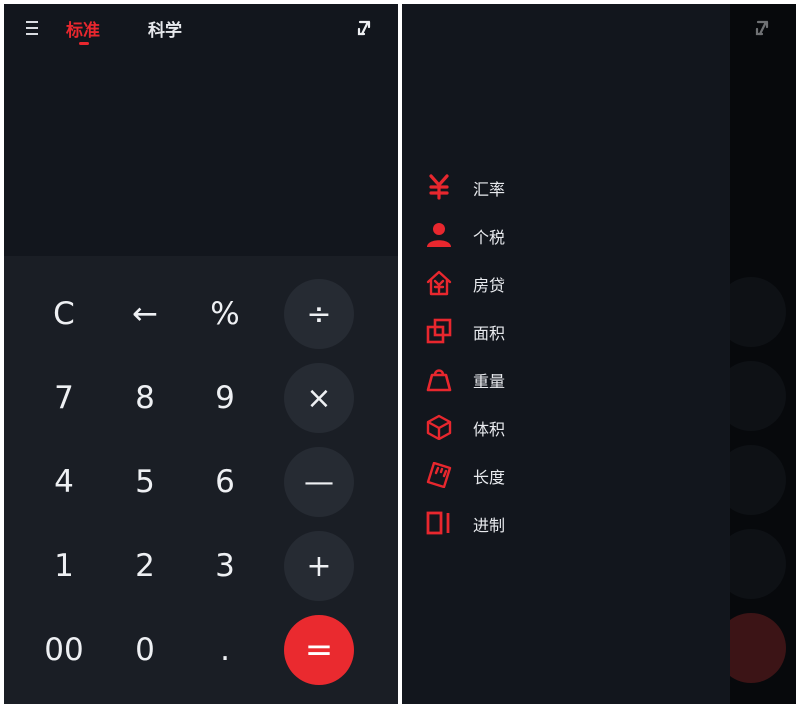 This screenshot has height=708, width=800. Describe the element at coordinates (225, 314) in the screenshot. I see `percent-button: %` at that location.